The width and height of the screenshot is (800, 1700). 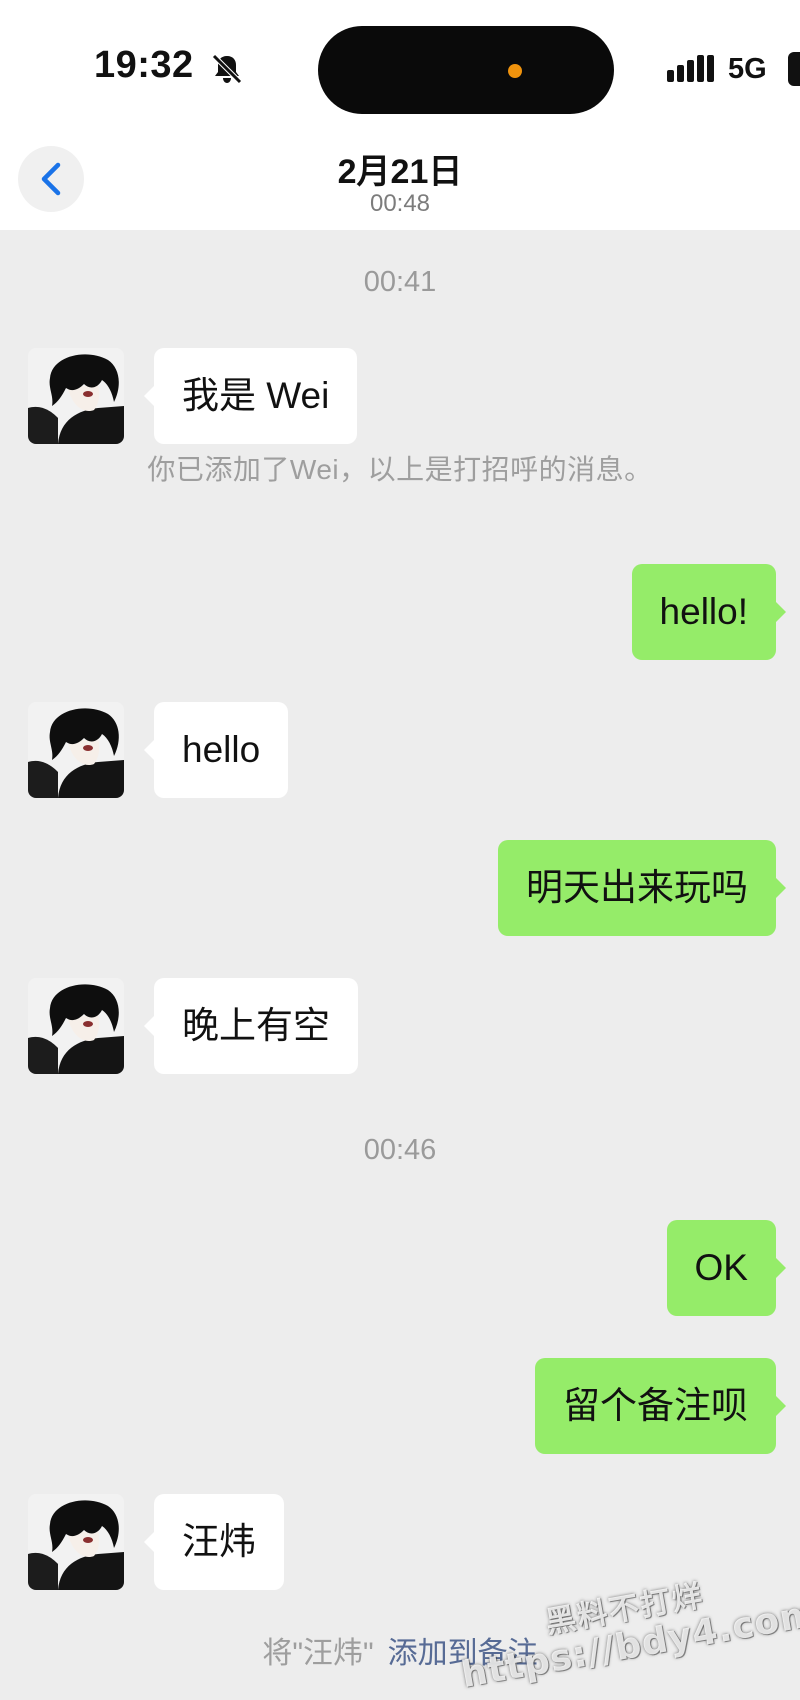 I want to click on battery-icon, so click(x=794, y=69).